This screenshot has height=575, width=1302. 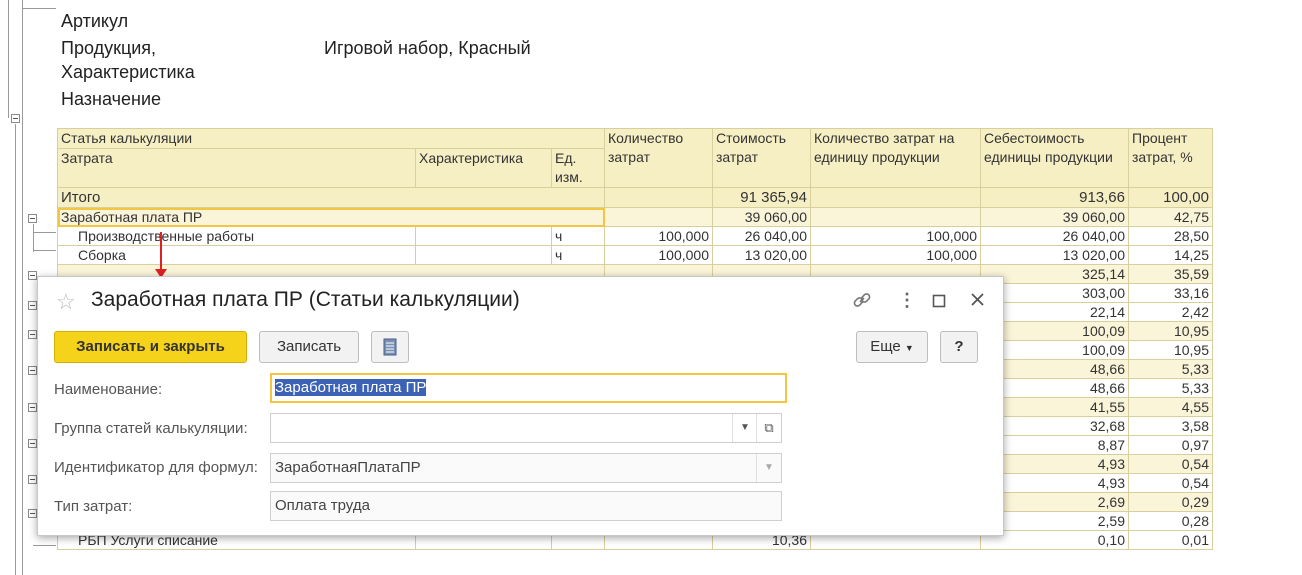 I want to click on total-row: Итого 91 365,94 913,66 100,00, so click(x=635, y=197).